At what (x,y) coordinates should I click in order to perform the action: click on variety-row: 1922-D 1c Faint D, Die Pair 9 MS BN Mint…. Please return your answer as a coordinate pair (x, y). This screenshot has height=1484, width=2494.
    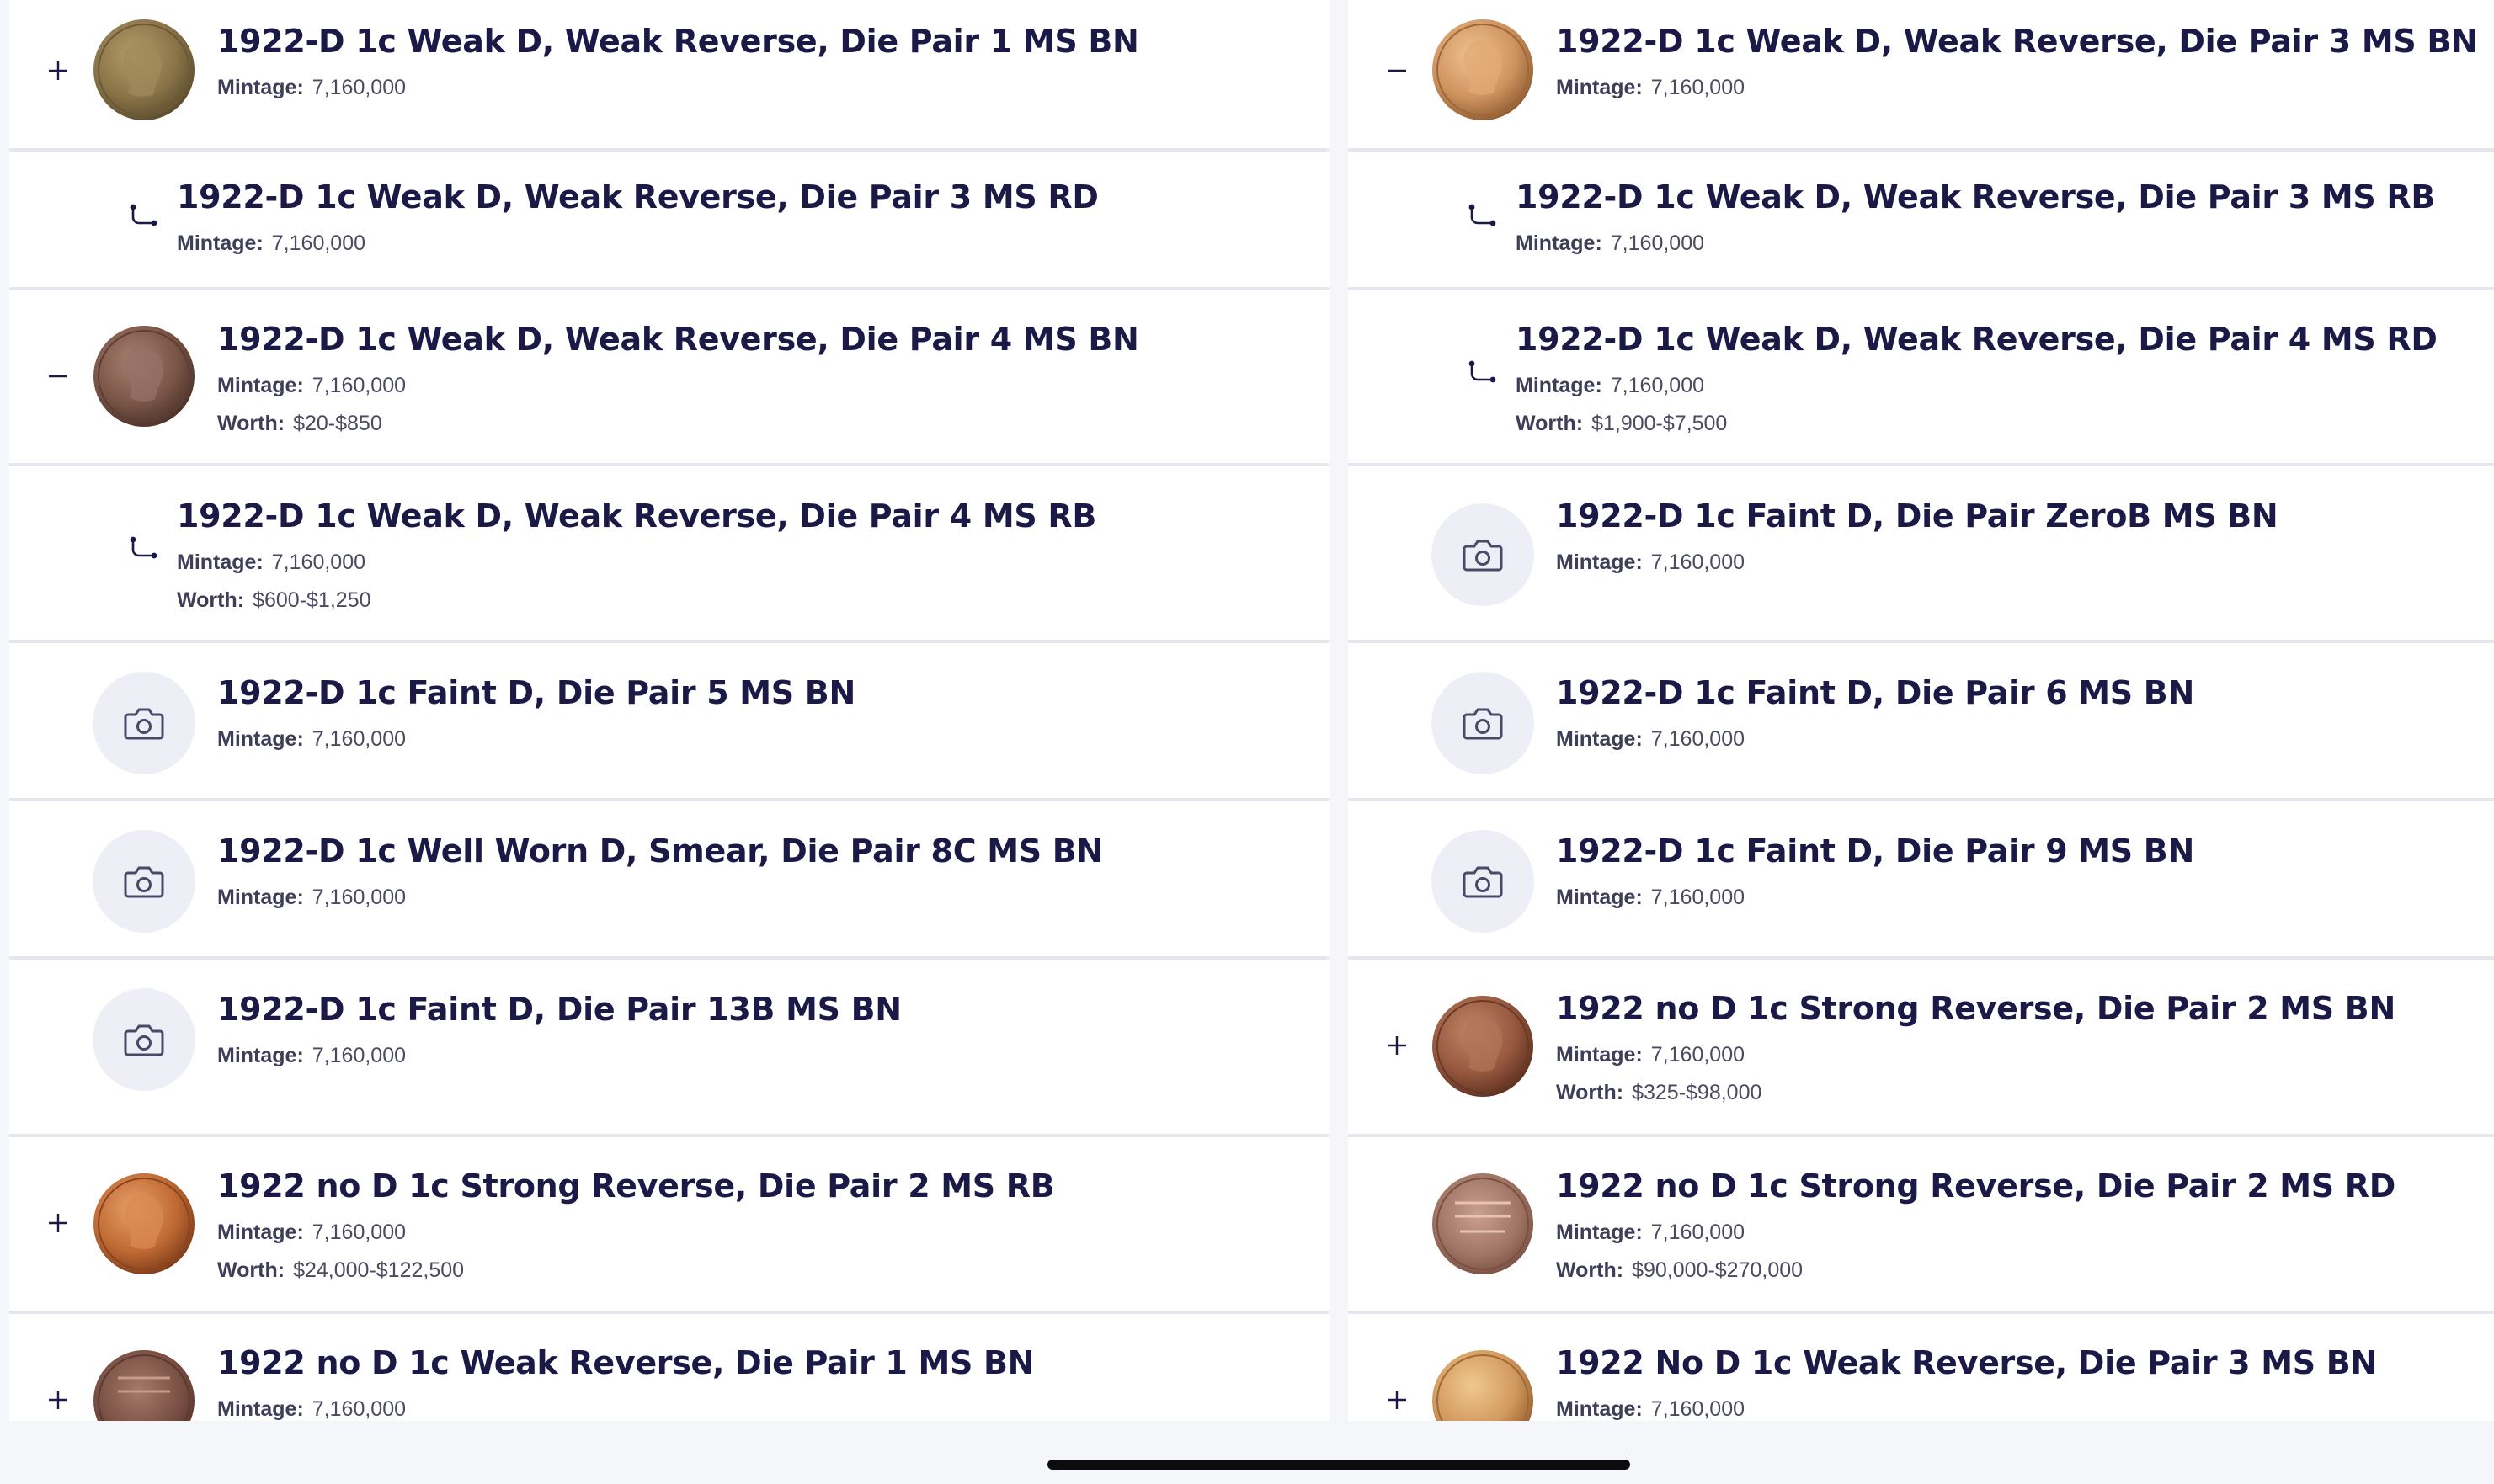
    Looking at the image, I should click on (1921, 878).